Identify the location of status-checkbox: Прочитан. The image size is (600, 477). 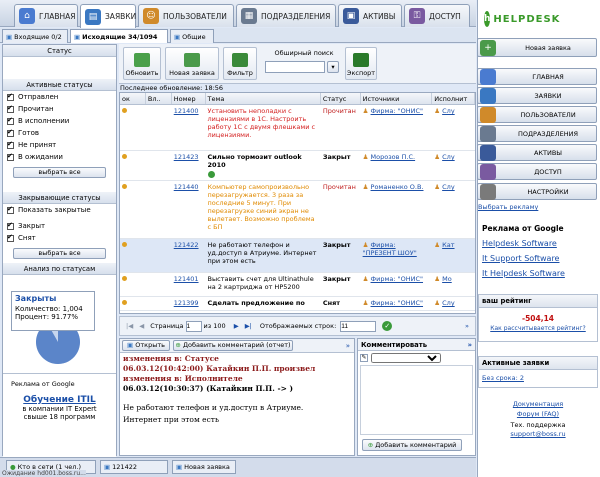
(59, 109).